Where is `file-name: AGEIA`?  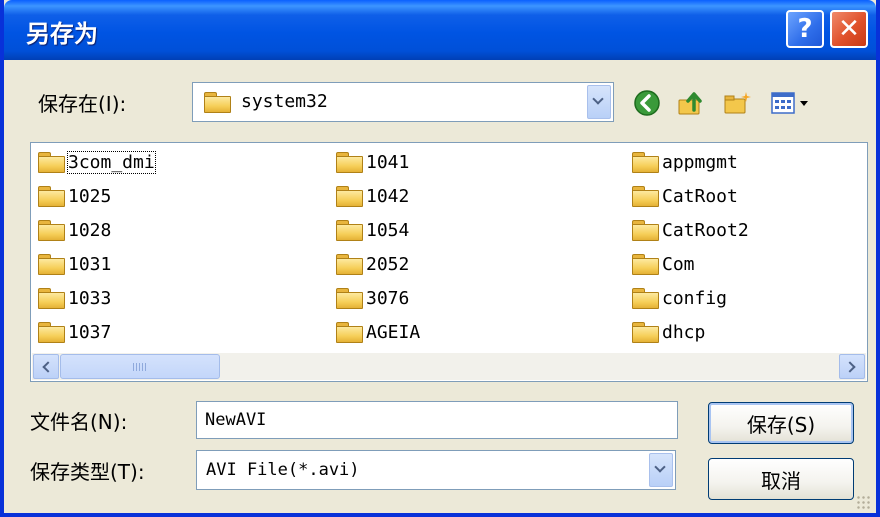 file-name: AGEIA is located at coordinates (393, 332).